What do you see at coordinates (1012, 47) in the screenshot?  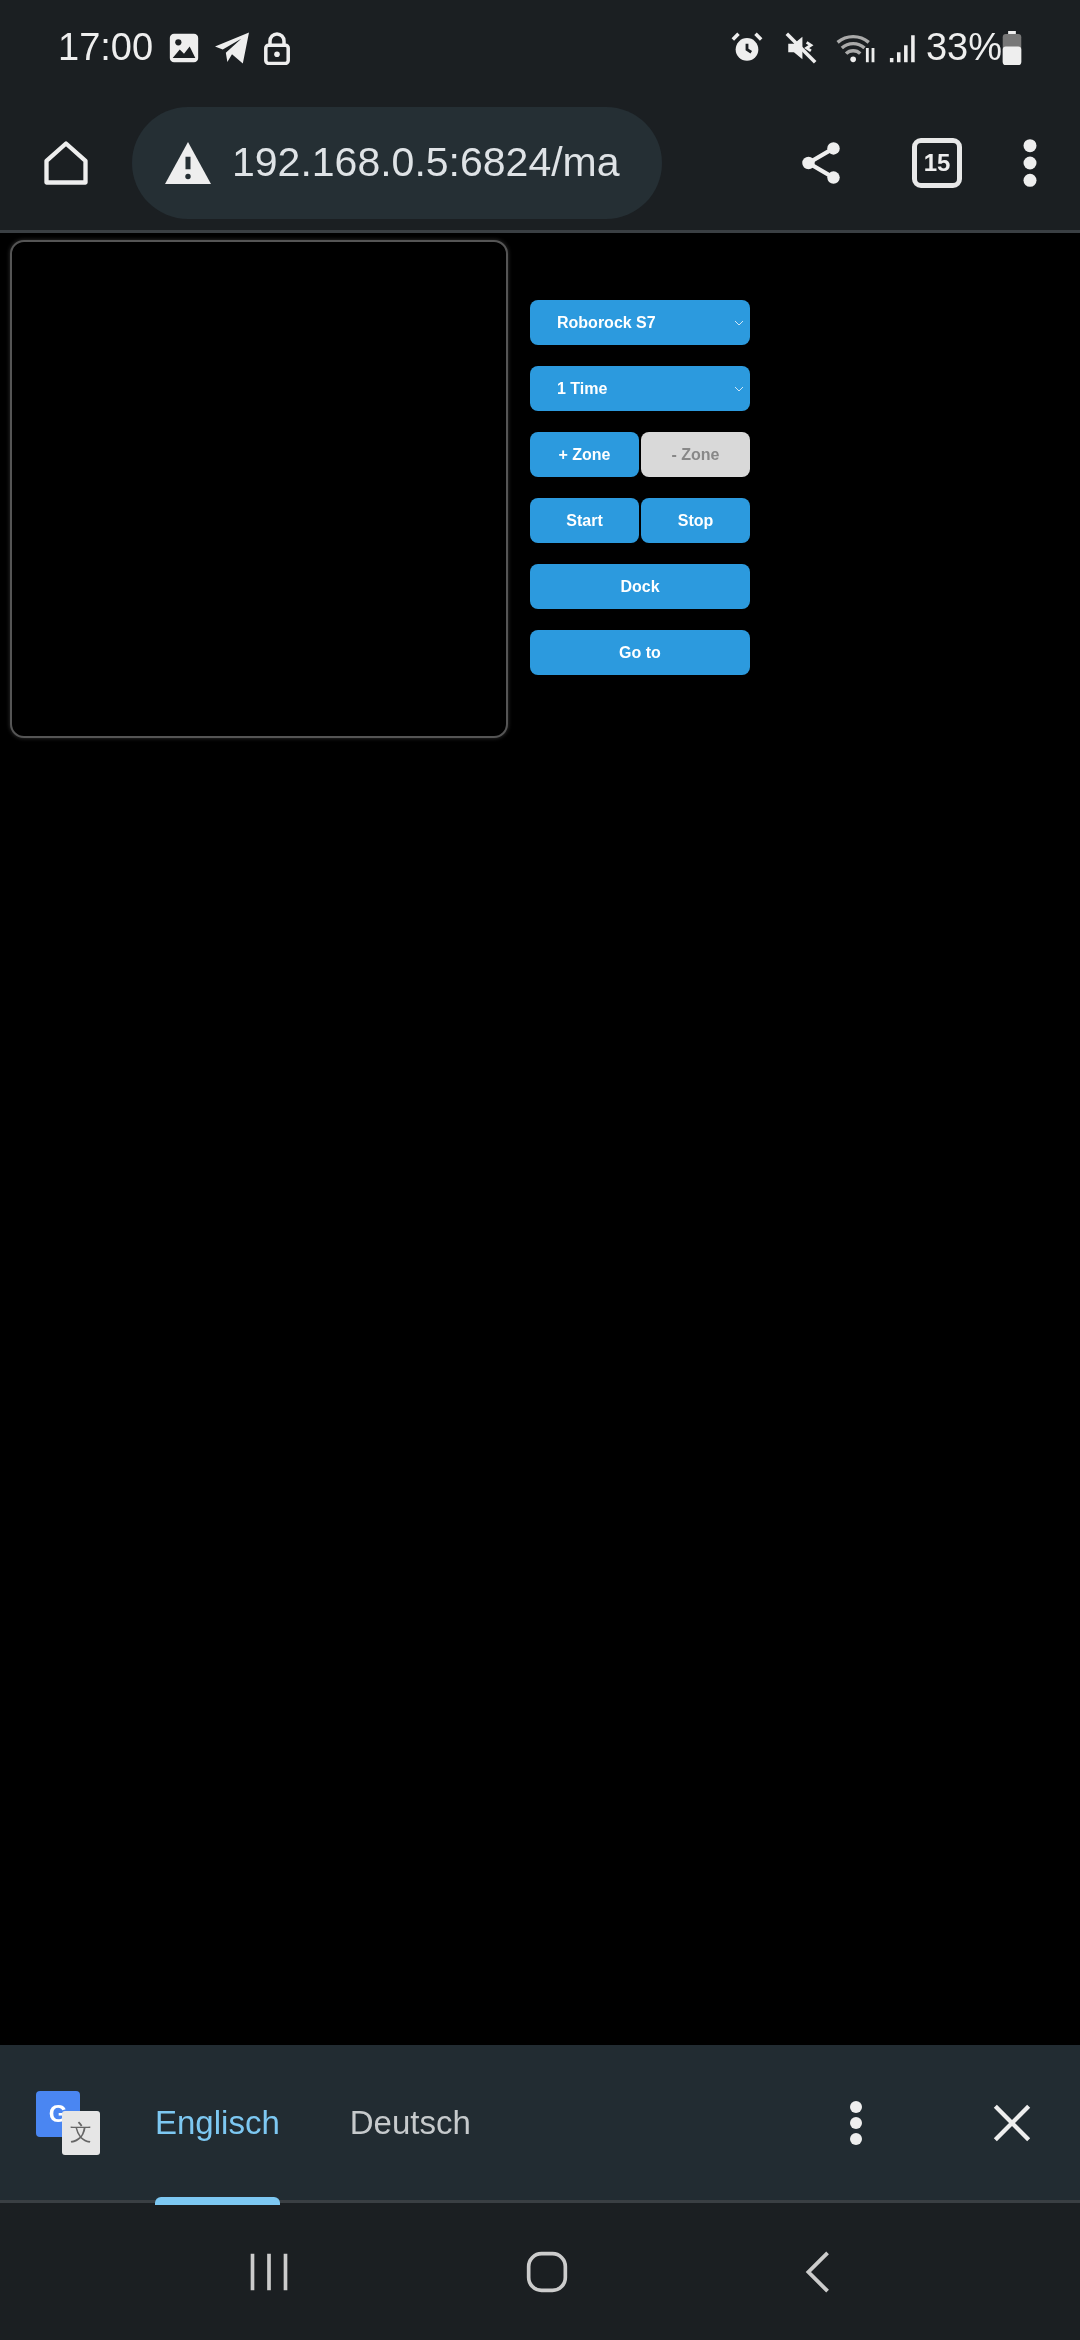 I see `battery-icon` at bounding box center [1012, 47].